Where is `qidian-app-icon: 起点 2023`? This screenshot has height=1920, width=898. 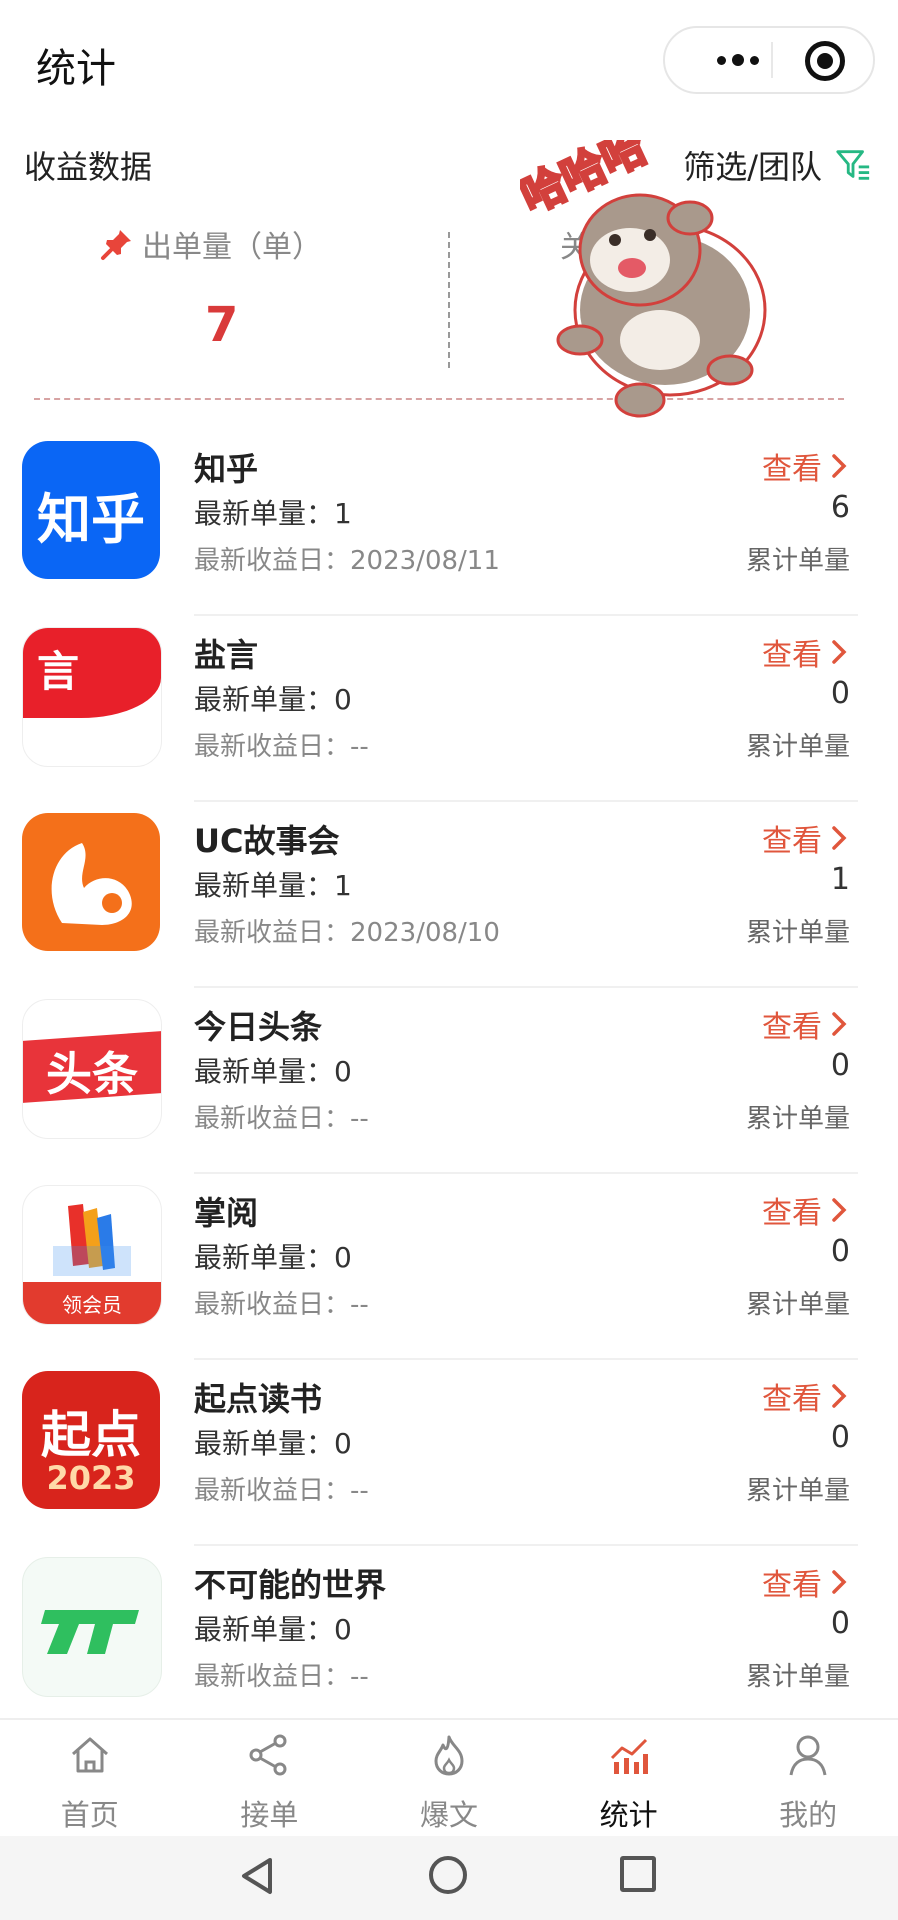
qidian-app-icon: 起点 2023 is located at coordinates (91, 1440).